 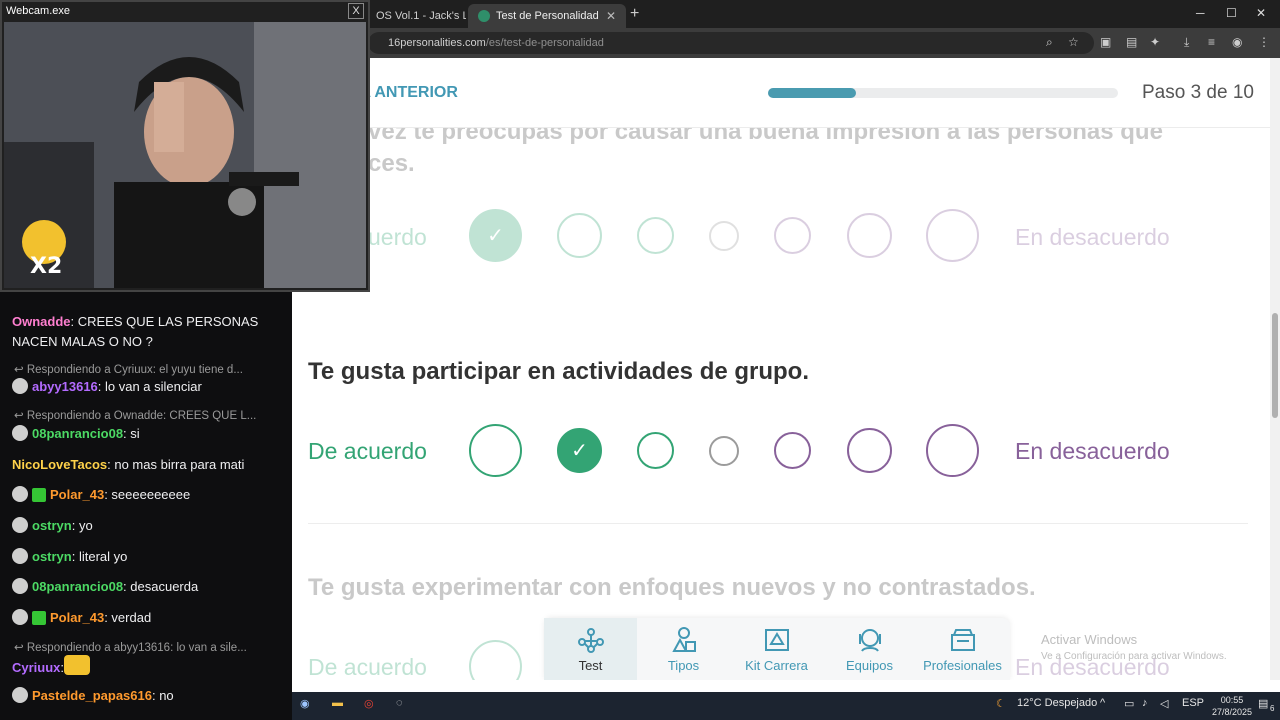 I want to click on minimize-button: ─, so click(x=1200, y=13).